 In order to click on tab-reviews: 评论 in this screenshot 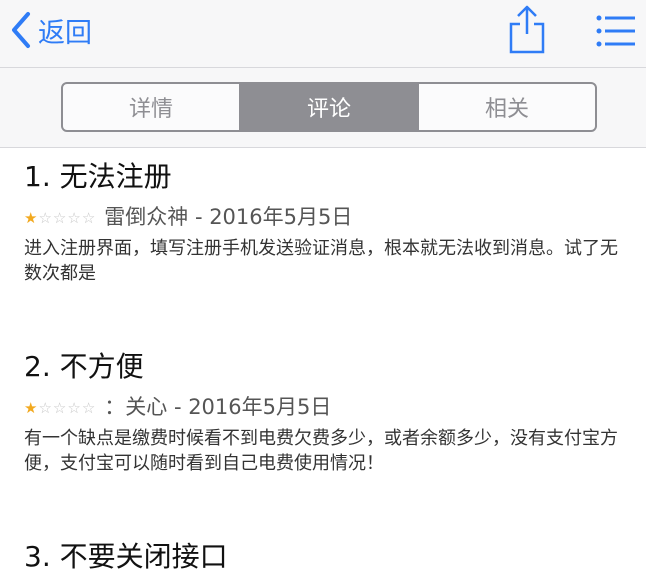, I will do `click(328, 107)`.